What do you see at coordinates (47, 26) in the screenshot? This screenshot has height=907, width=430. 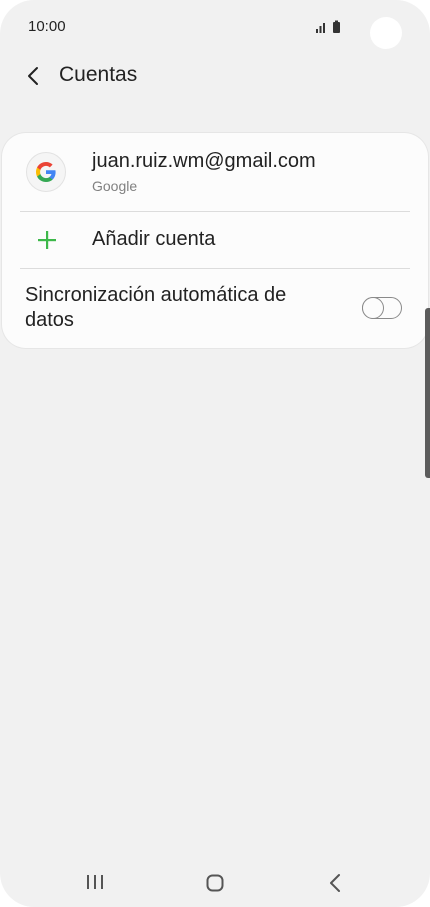 I see `status-time: 10:00` at bounding box center [47, 26].